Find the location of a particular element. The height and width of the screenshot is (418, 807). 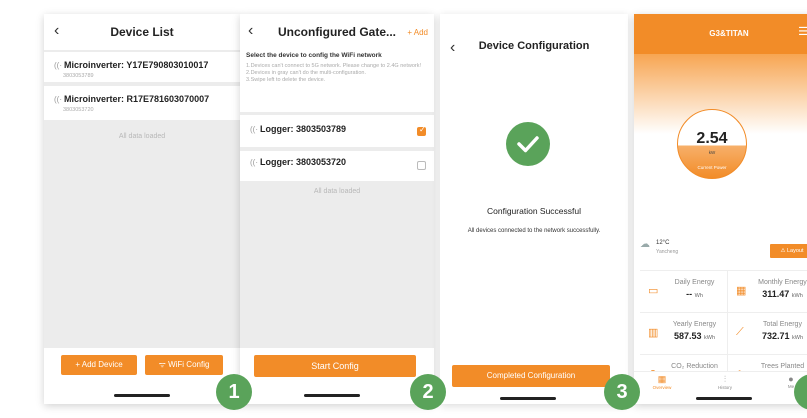

logger-name: Logger: 3803053720 is located at coordinates (303, 162).